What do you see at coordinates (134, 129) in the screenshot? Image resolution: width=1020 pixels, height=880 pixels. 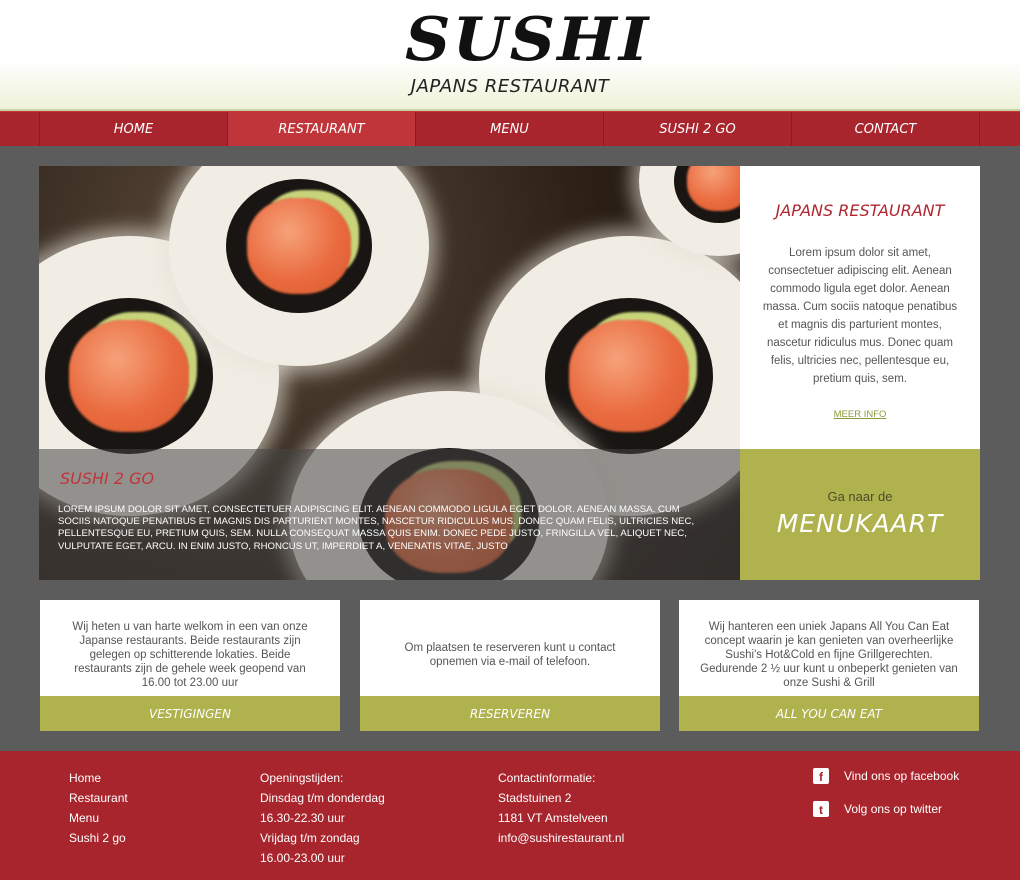 I see `nav-item-home: HOME` at bounding box center [134, 129].